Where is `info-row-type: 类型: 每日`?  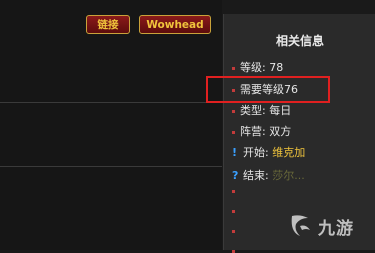
info-row-type: 类型: 每日 is located at coordinates (261, 111).